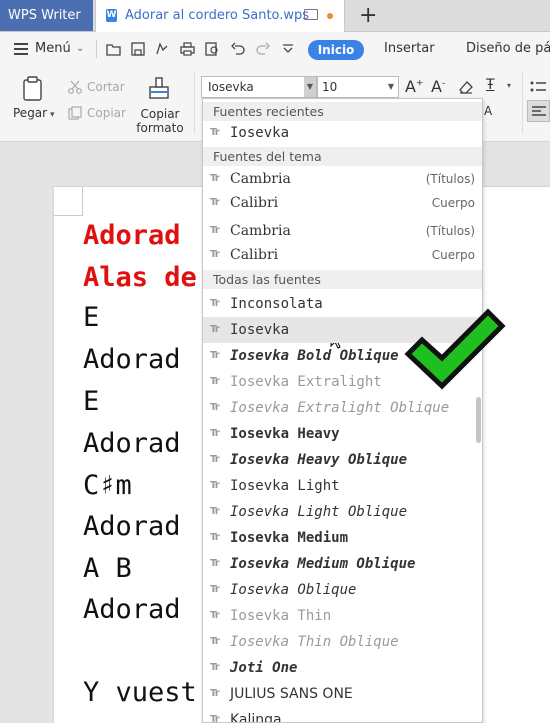 This screenshot has width=550, height=723. What do you see at coordinates (330, 87) in the screenshot?
I see `font-size-value: 10` at bounding box center [330, 87].